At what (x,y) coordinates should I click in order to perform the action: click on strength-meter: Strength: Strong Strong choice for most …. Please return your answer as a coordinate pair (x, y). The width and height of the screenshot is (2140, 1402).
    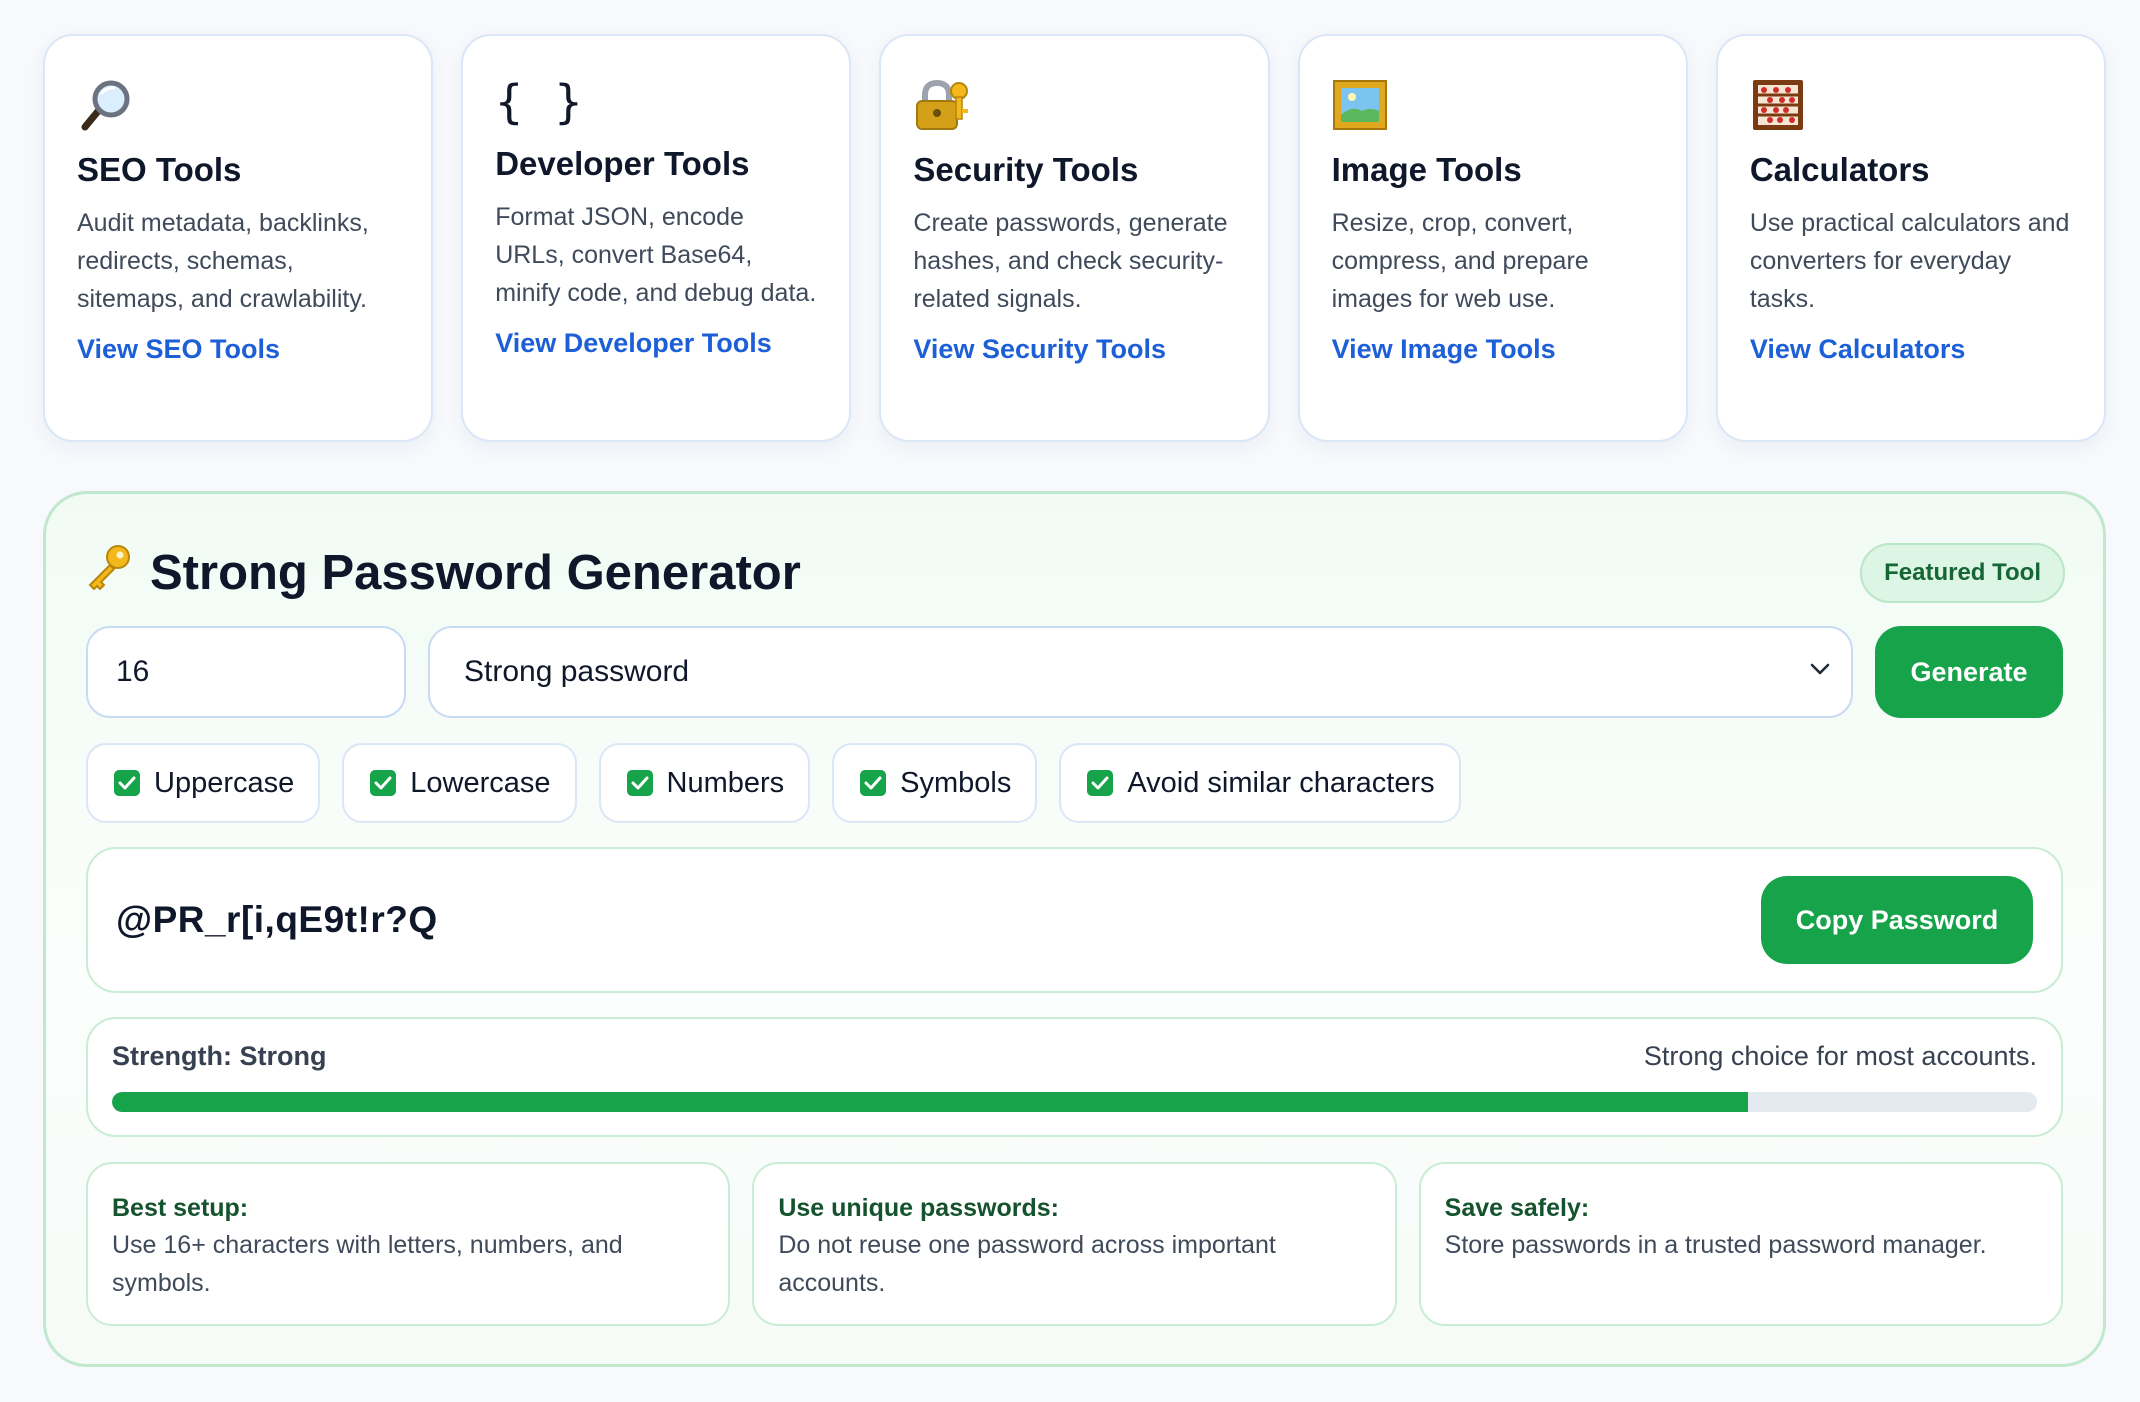
    Looking at the image, I should click on (1074, 1077).